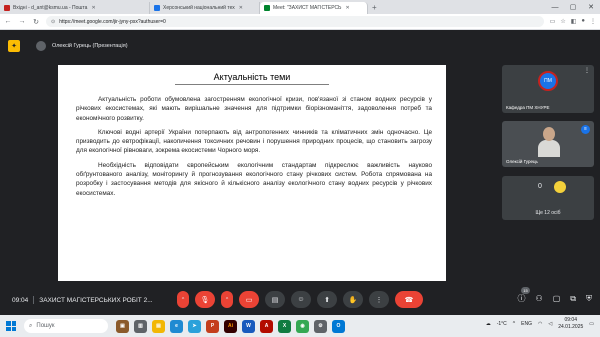 The width and height of the screenshot is (600, 337). I want to click on tab-meet: Meet: "ЗАХИСТ МАГІСТЕРСЬ ✕, so click(314, 8).